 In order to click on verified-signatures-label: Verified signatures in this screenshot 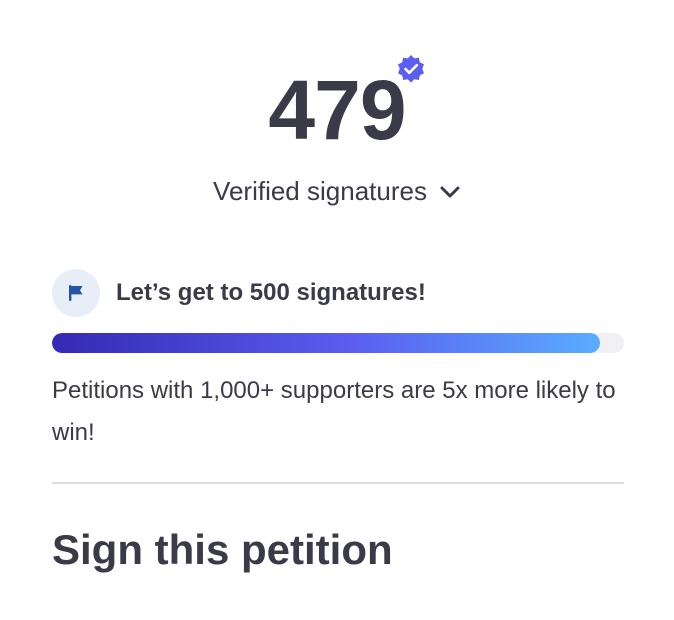, I will do `click(320, 191)`.